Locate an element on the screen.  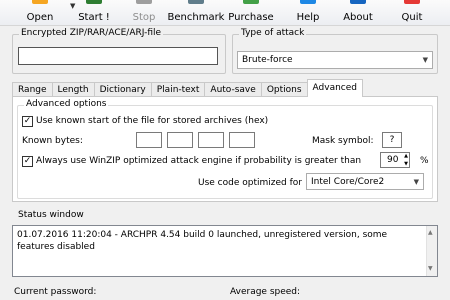
cpu-optimization-select: Intel Core/Core2 ▼ is located at coordinates (365, 181).